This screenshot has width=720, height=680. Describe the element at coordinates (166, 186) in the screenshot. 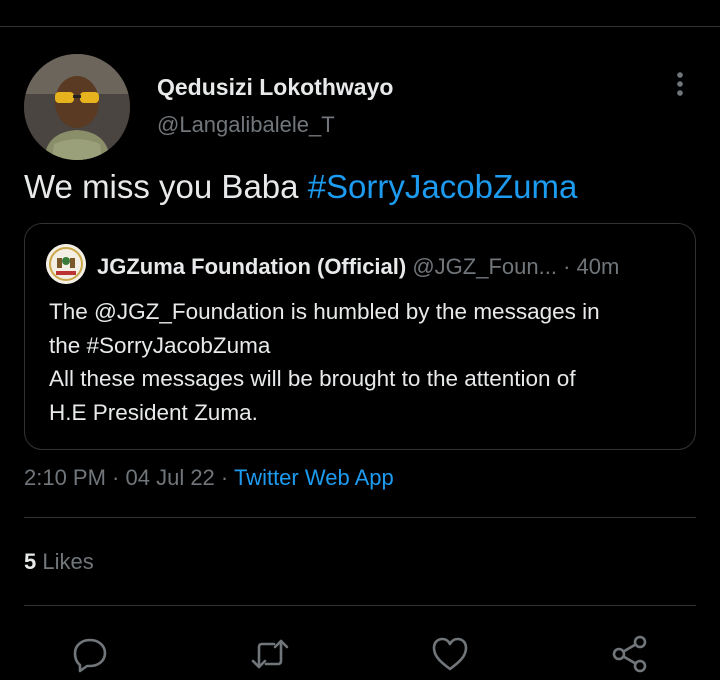

I see `tweet-text-body: We miss you Baba` at that location.